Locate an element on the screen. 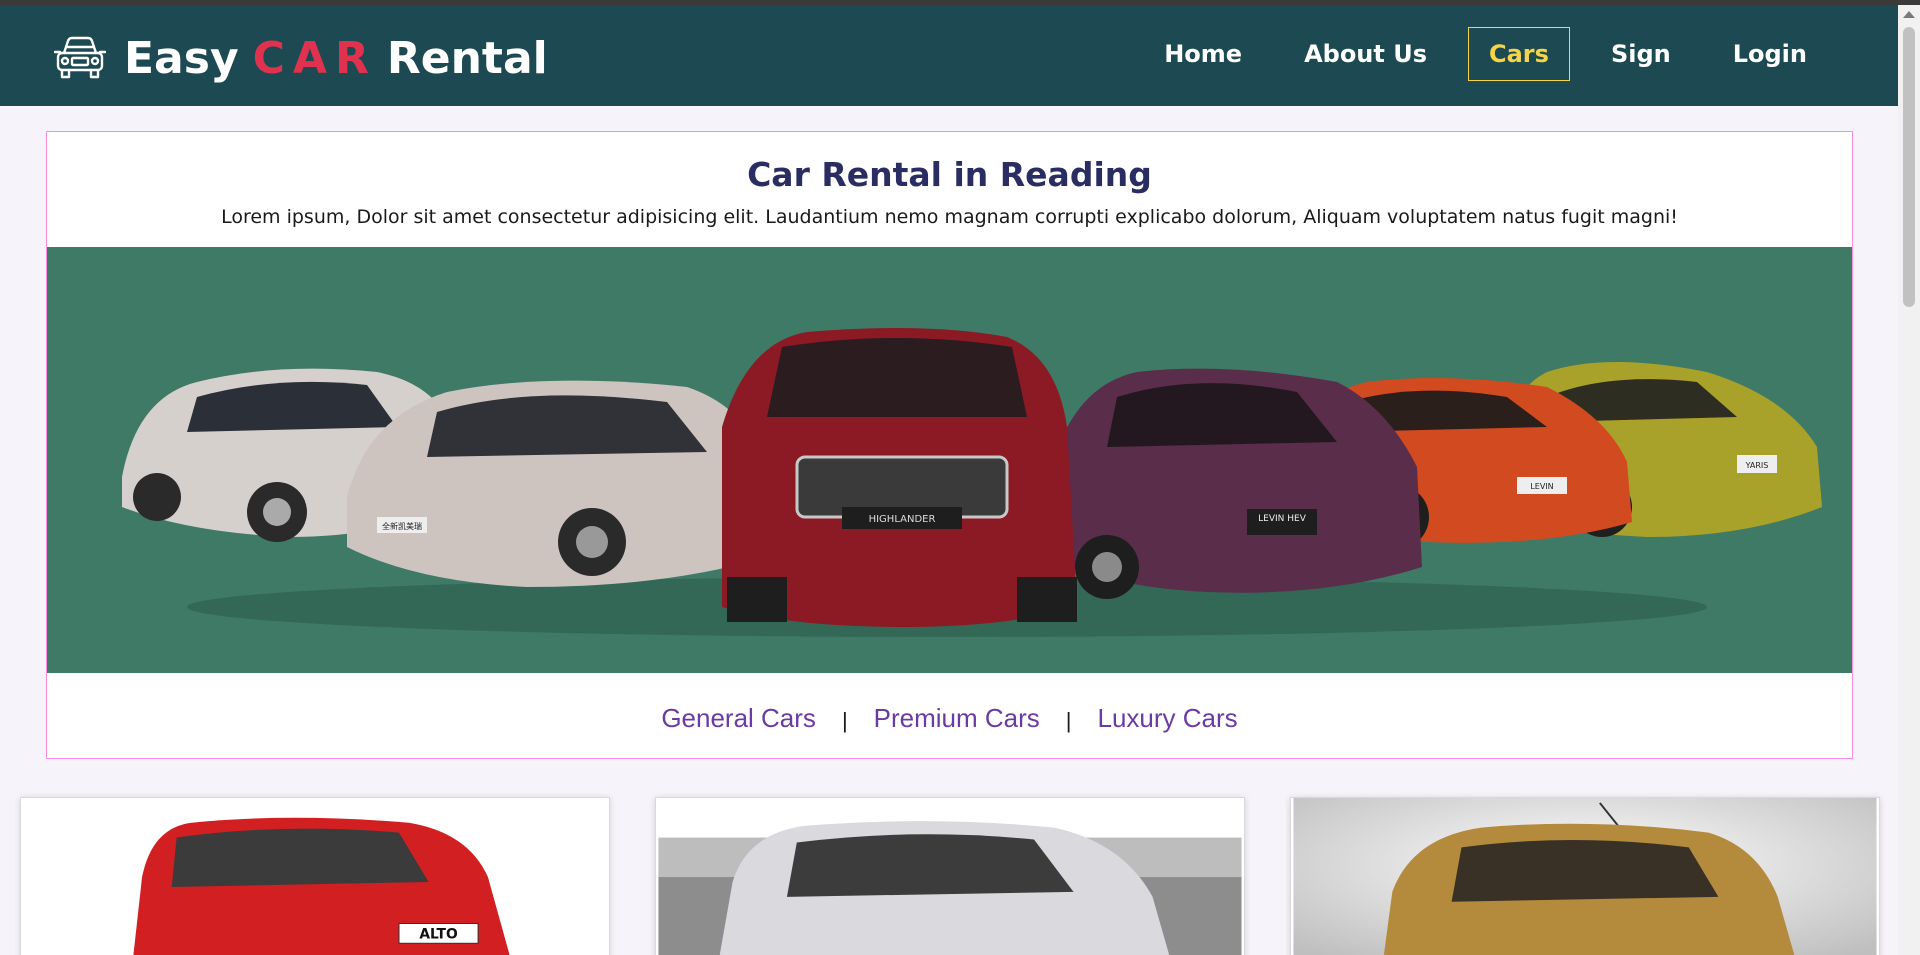 Image resolution: width=1920 pixels, height=955 pixels. car-front-icon is located at coordinates (80, 57).